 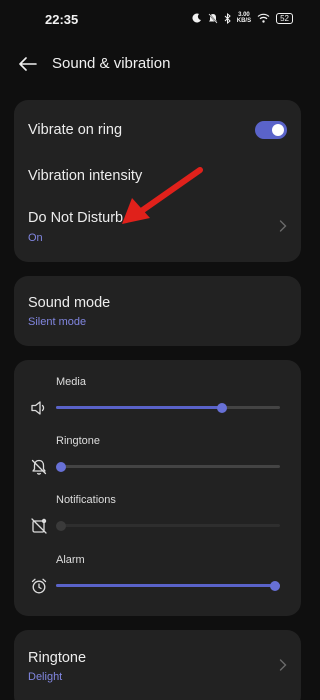 What do you see at coordinates (157, 311) in the screenshot?
I see `sound-mode-card: Sound mode Silent mode` at bounding box center [157, 311].